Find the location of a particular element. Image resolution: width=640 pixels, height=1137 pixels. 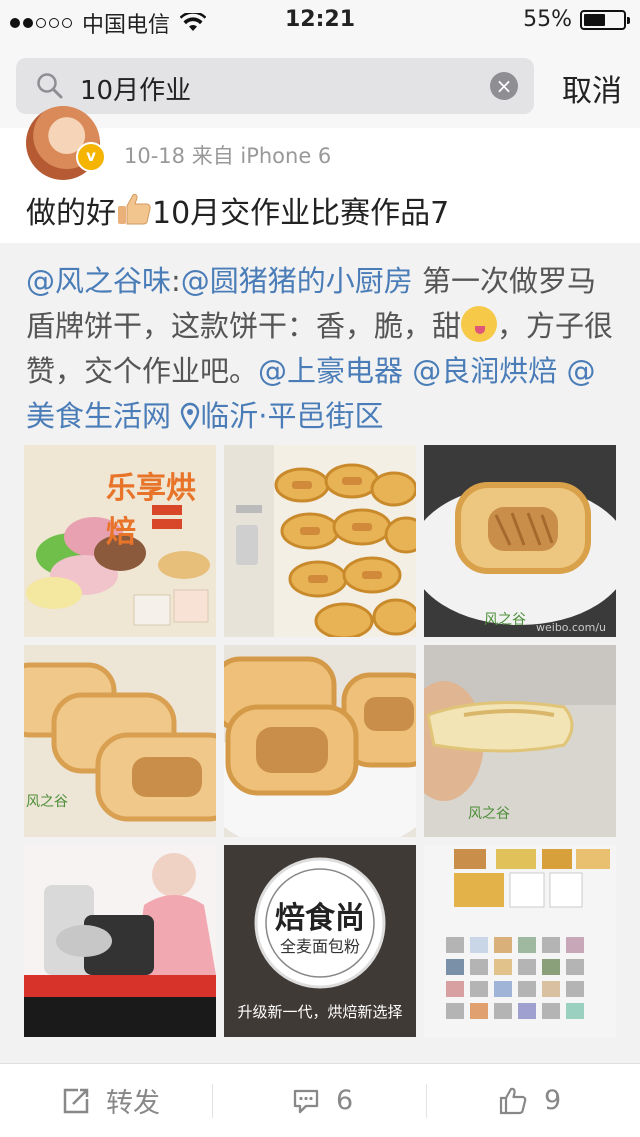

photo-8-title: 焙食尚 is located at coordinates (320, 918).